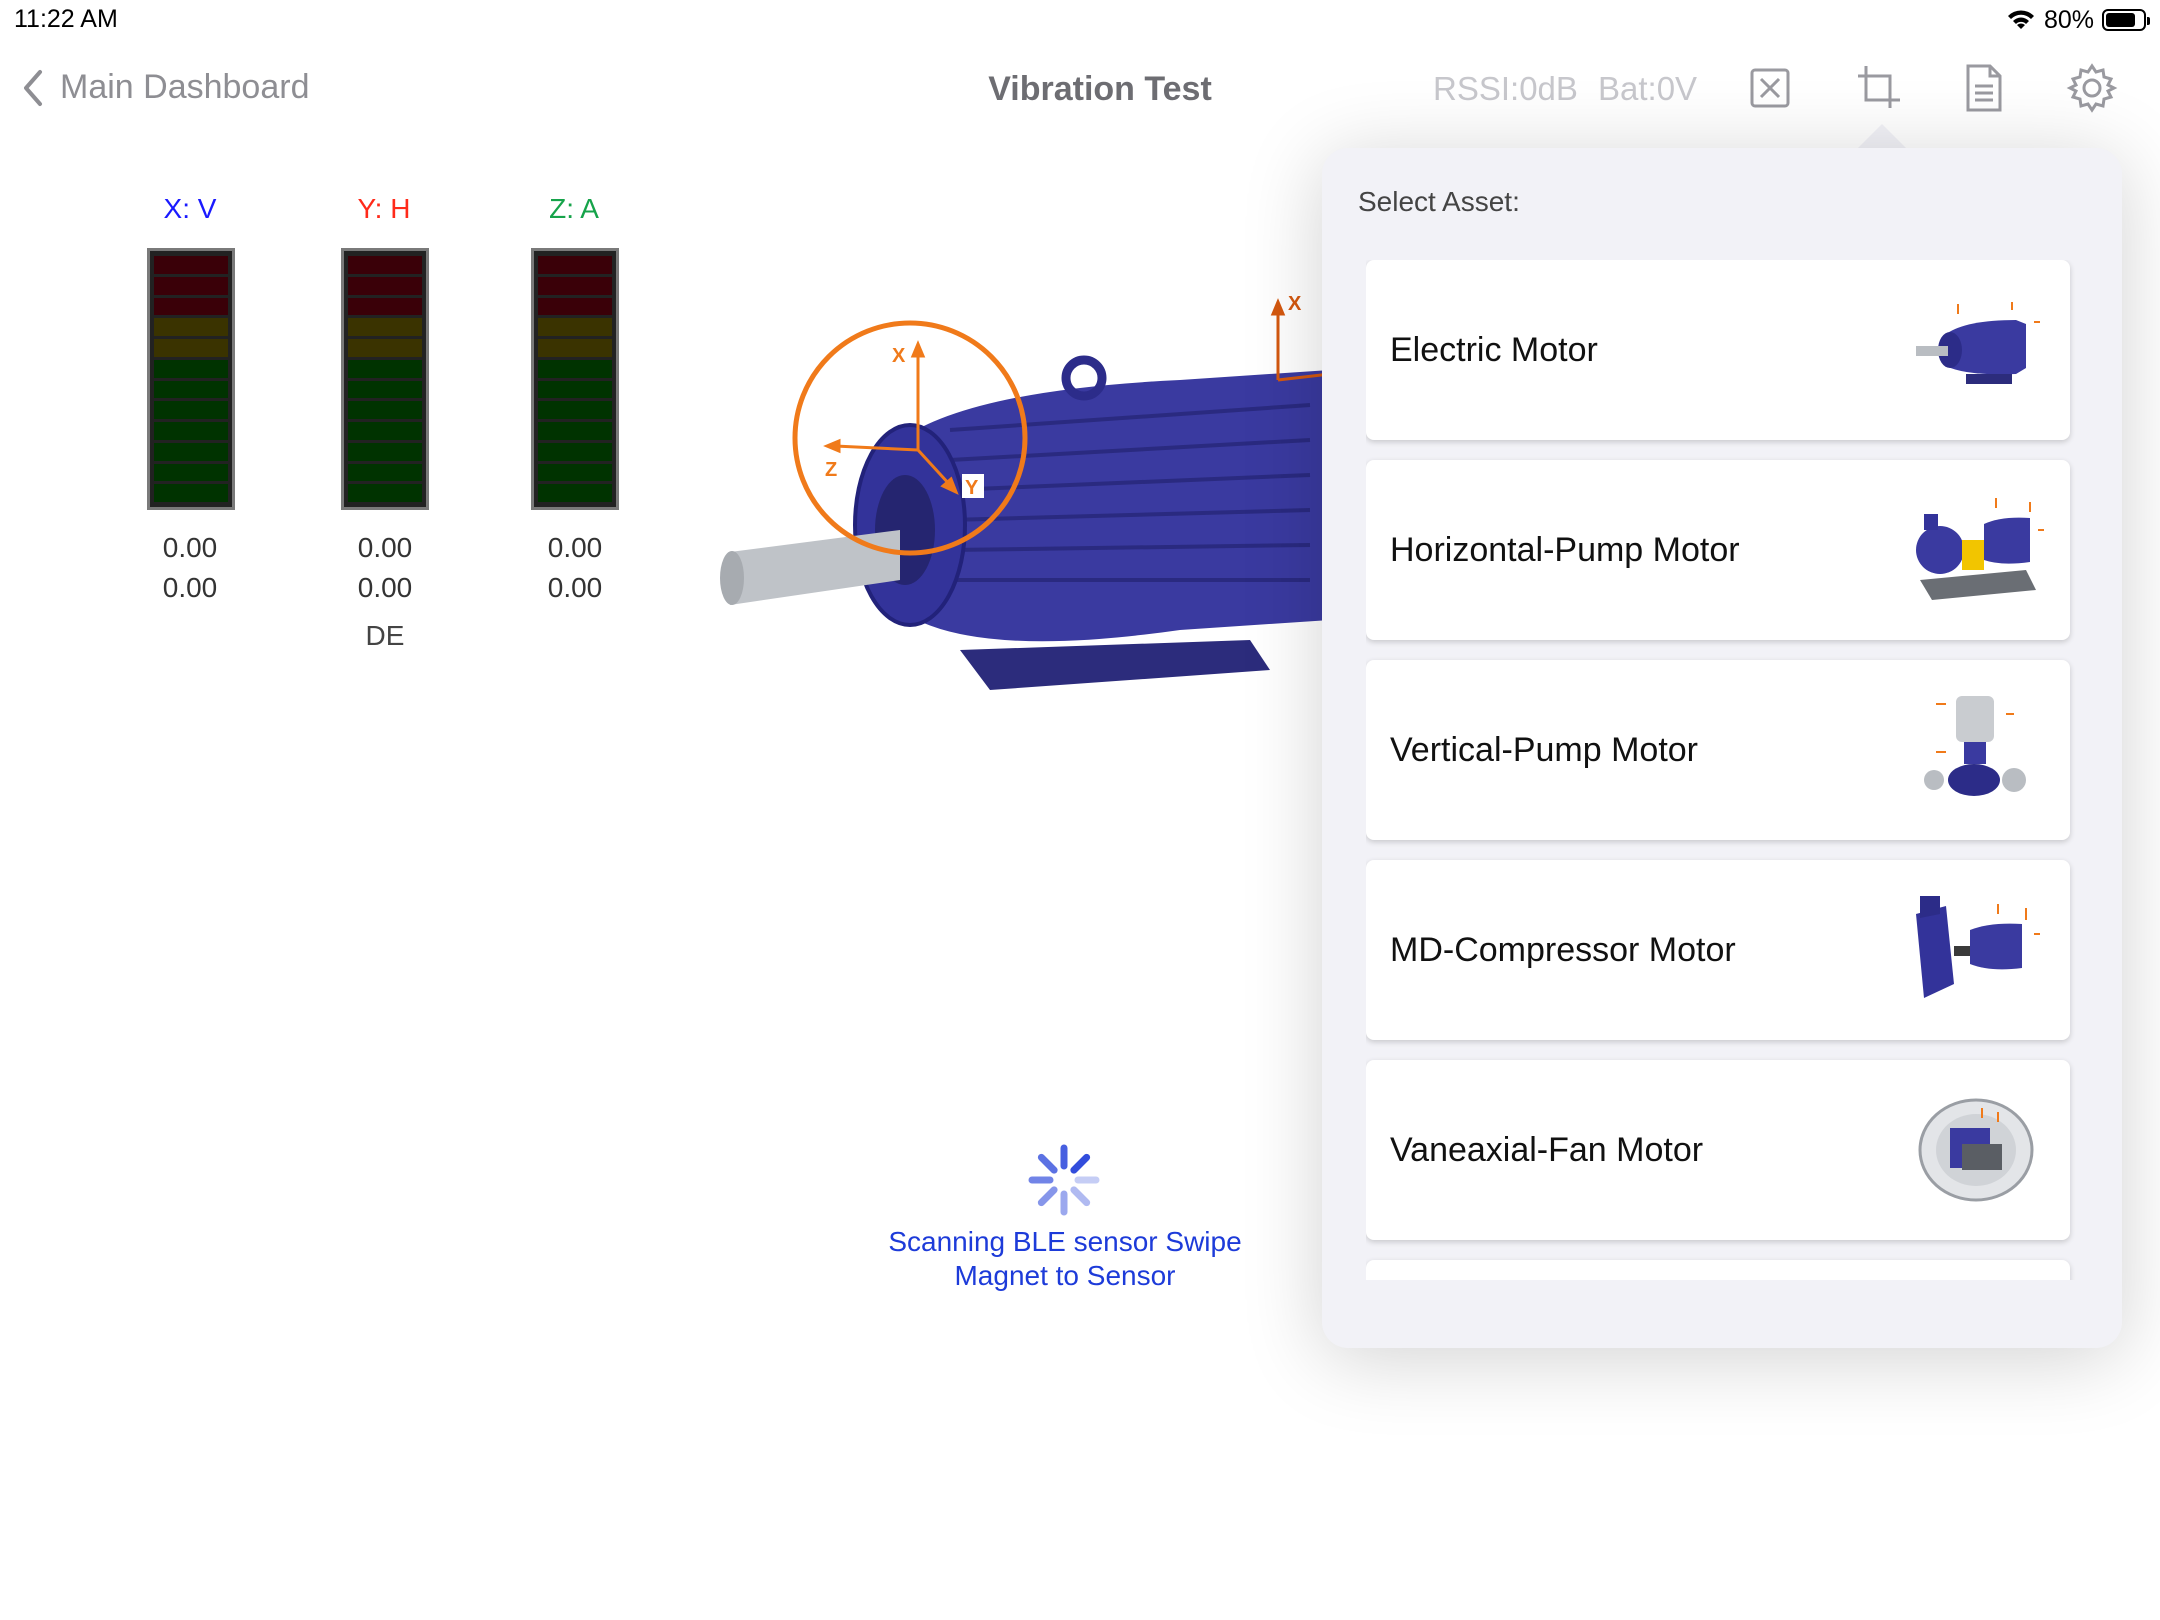 Image resolution: width=2160 pixels, height=1620 pixels. Describe the element at coordinates (1648, 88) in the screenshot. I see `battery-voltage-readout: Bat:0V` at that location.